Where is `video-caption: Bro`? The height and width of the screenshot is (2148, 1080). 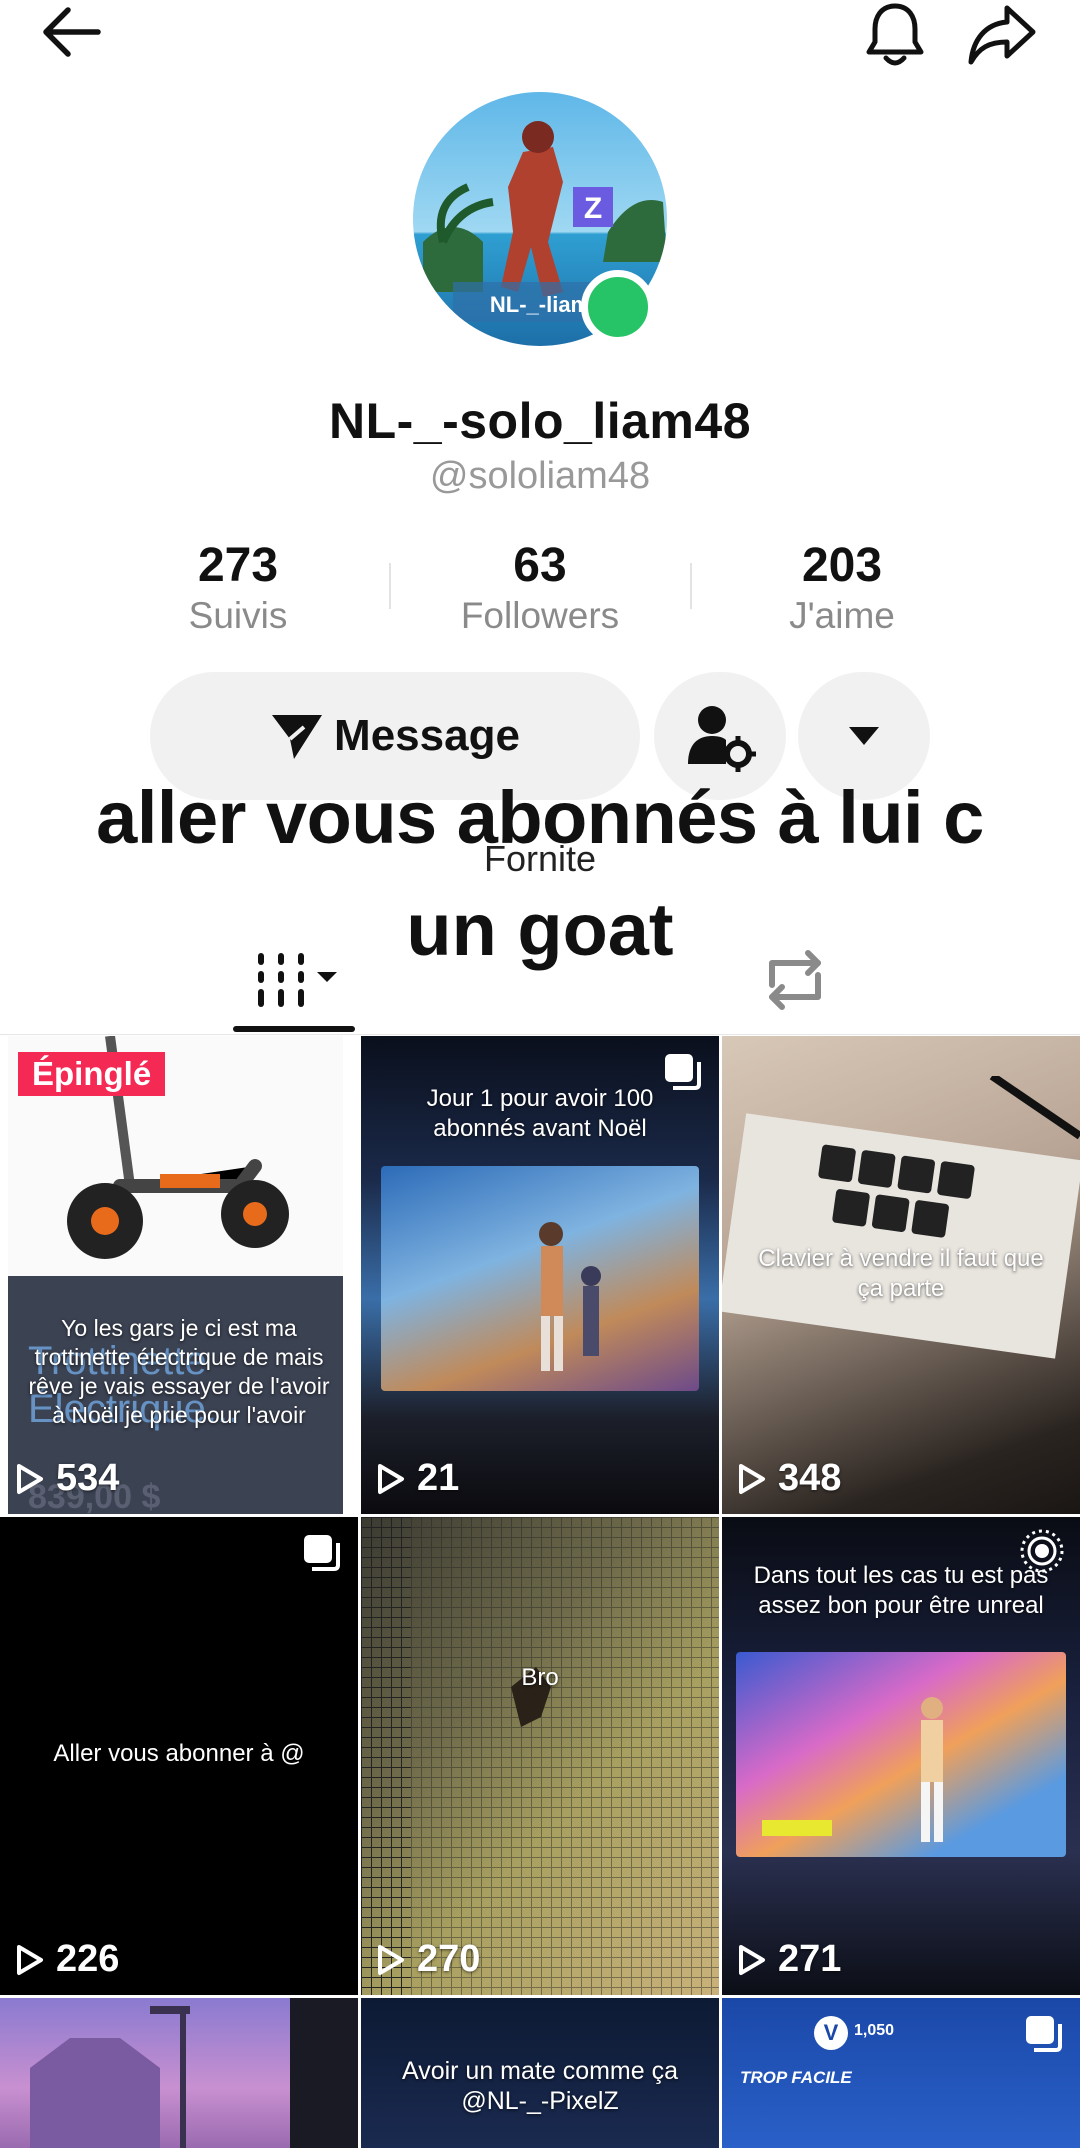 video-caption: Bro is located at coordinates (540, 1677).